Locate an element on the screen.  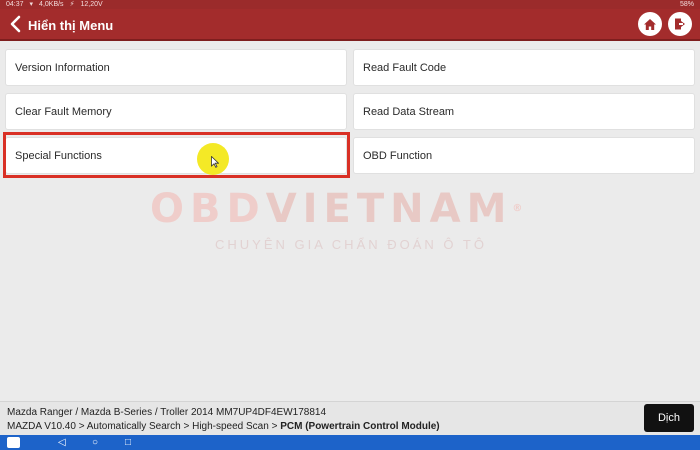
voltage-value: 12,20V is located at coordinates (91, 4).